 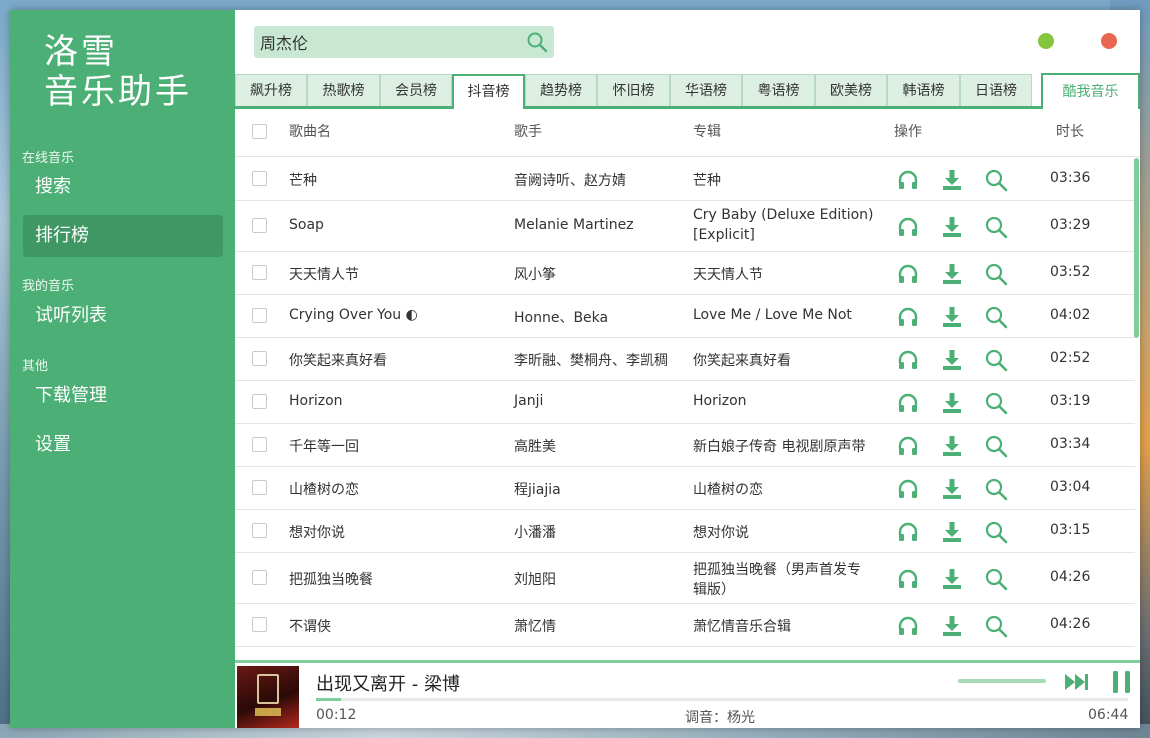 What do you see at coordinates (123, 236) in the screenshot?
I see `sidebar-item-leaderboard: 排行榜` at bounding box center [123, 236].